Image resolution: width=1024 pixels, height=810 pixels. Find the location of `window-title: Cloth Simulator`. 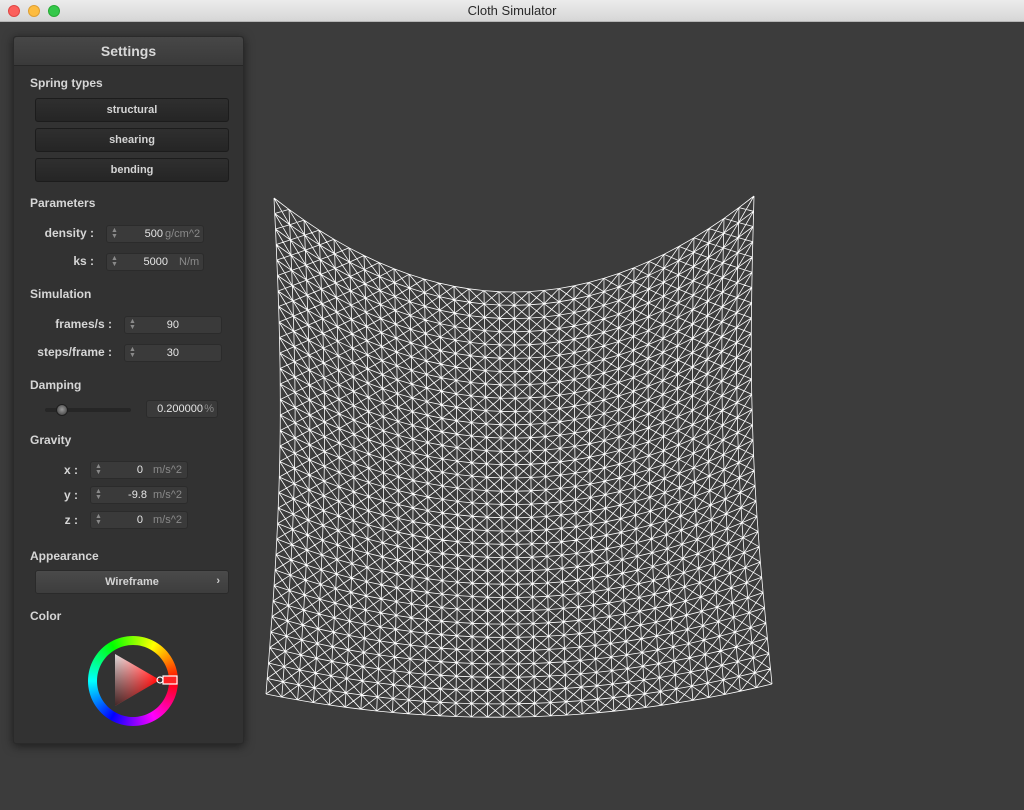

window-title: Cloth Simulator is located at coordinates (512, 10).